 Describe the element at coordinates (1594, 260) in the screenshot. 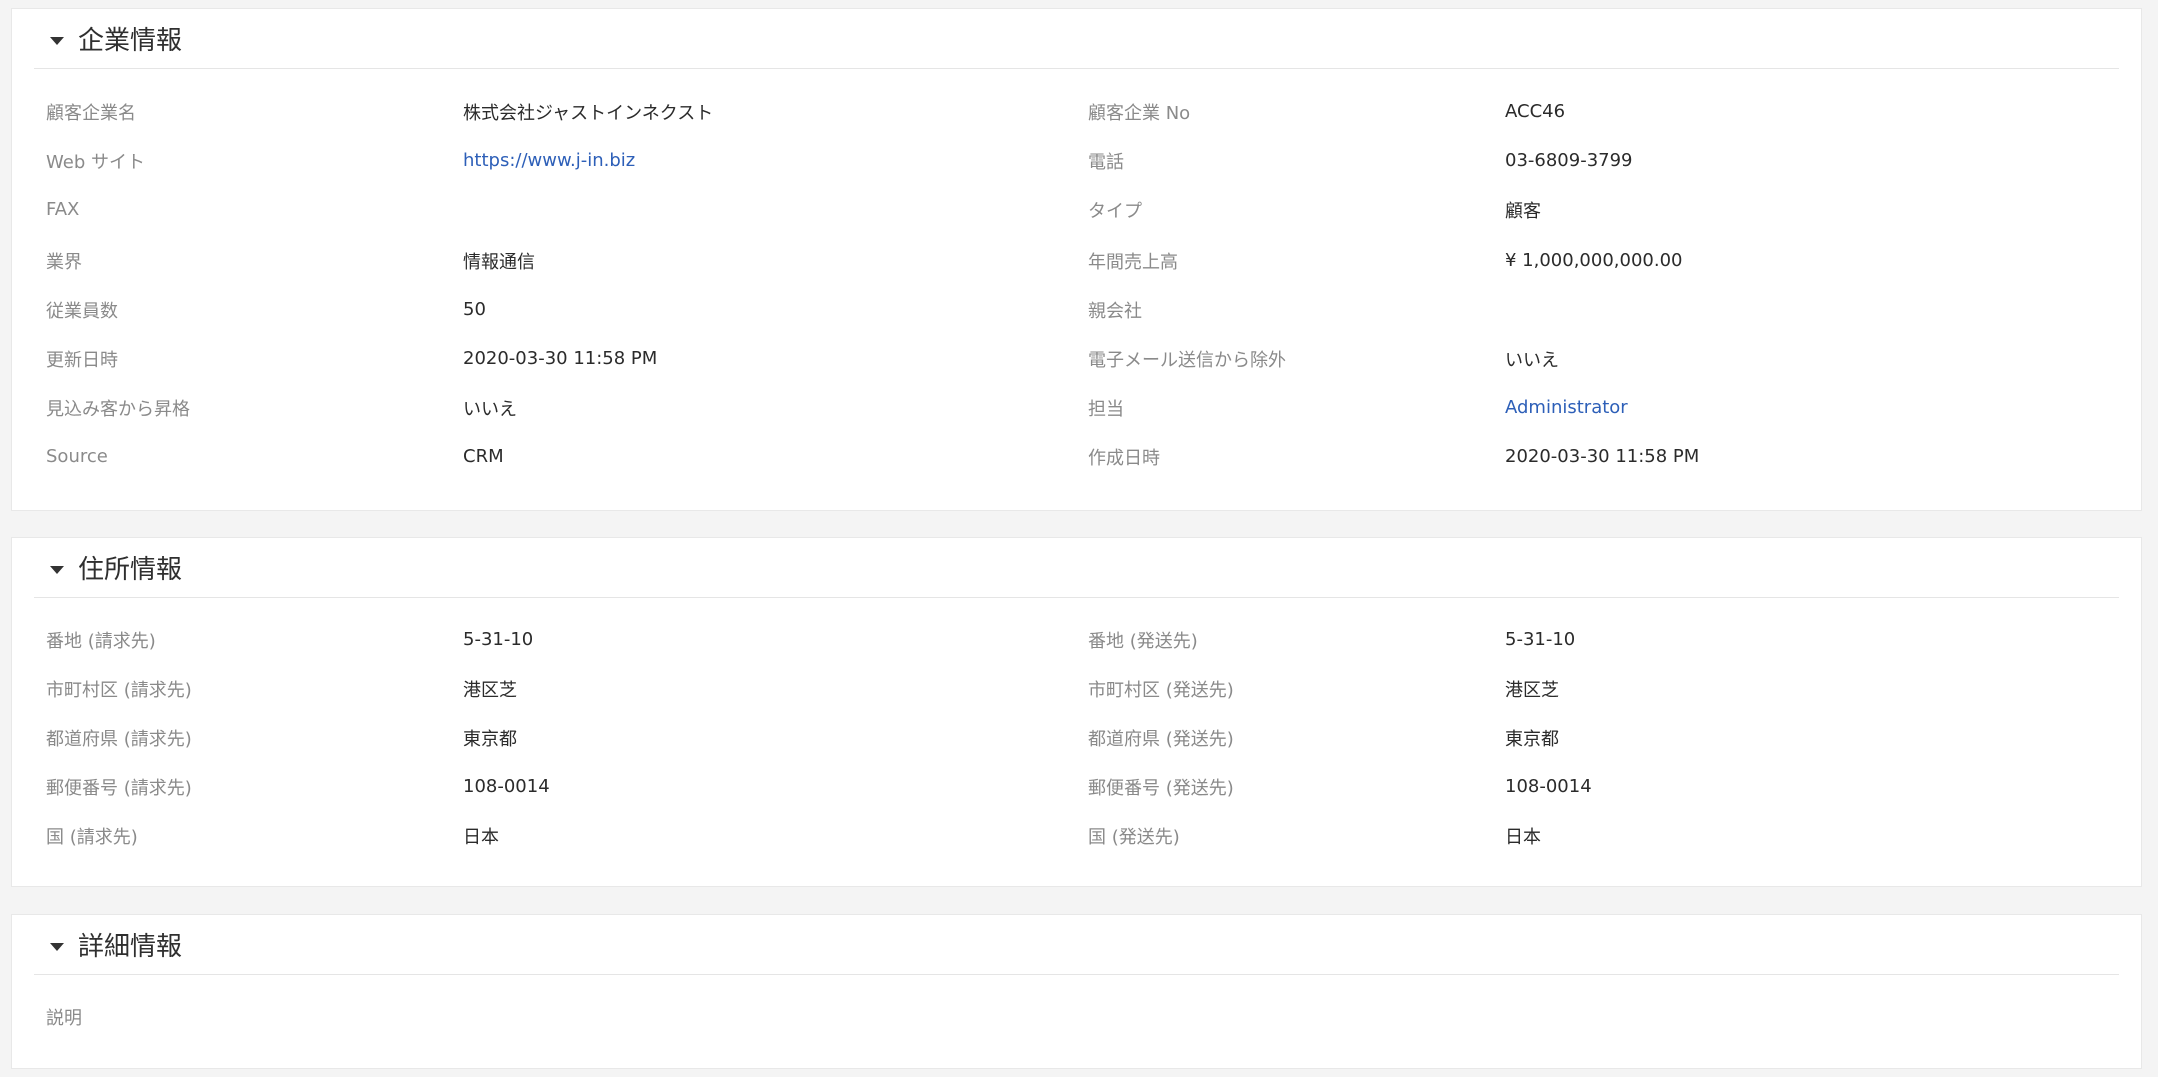

I see `annual-revenue-value: ¥ 1,000,000,000.00` at that location.